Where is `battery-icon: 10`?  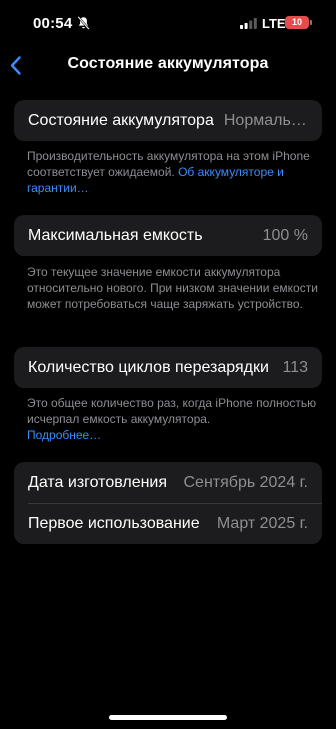 battery-icon: 10 is located at coordinates (297, 22).